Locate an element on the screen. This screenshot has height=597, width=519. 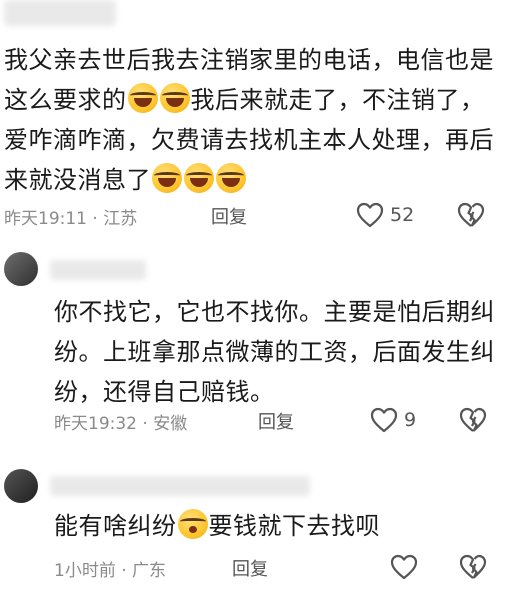
comment-3-text: 能有啥纠纷 要钱就下去找呗 is located at coordinates (279, 526).